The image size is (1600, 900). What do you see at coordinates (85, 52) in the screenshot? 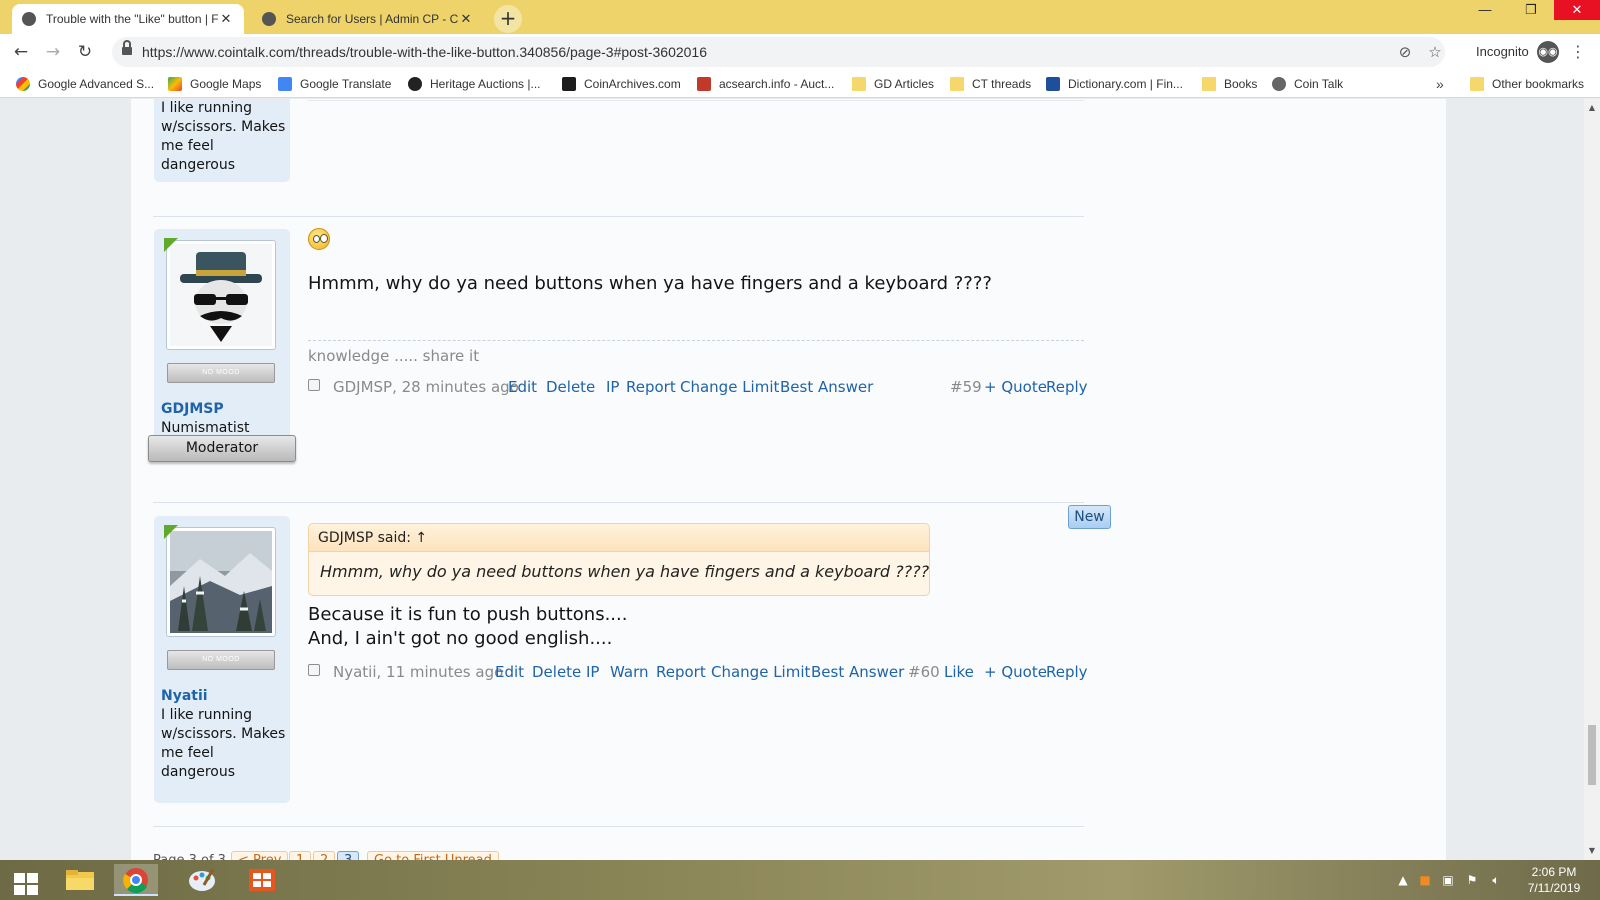
I see `reload-icon: ↻` at bounding box center [85, 52].